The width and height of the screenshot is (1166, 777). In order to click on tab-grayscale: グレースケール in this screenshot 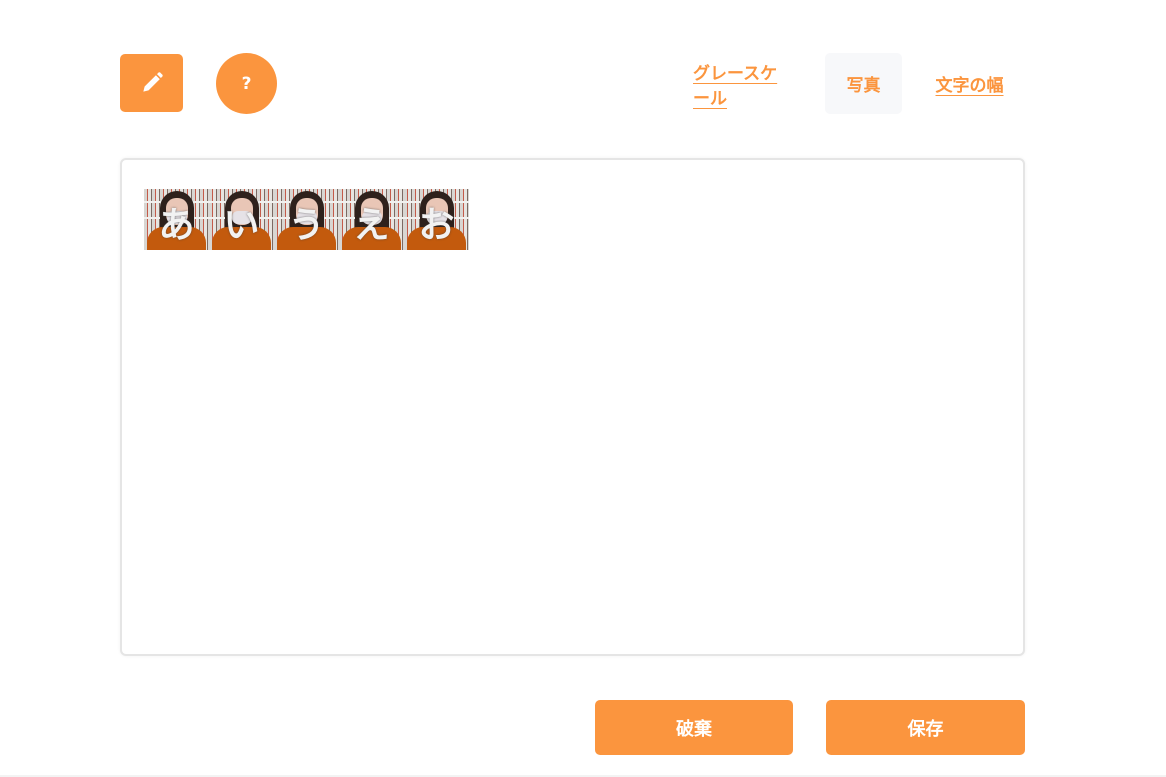, I will do `click(743, 83)`.